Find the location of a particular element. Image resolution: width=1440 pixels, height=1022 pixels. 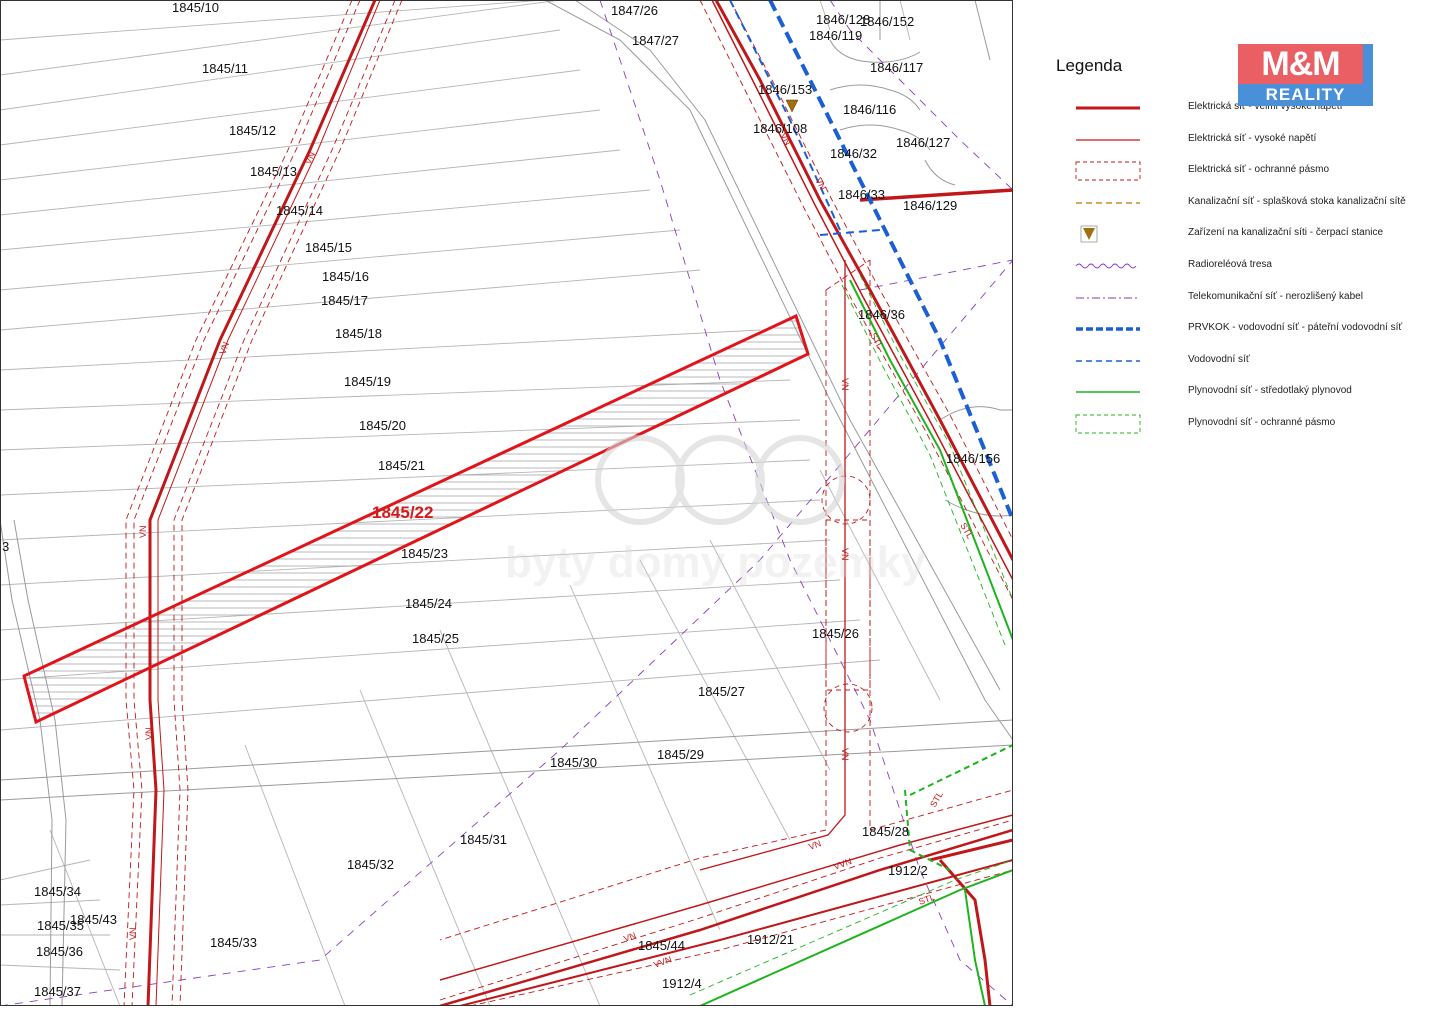

parcel-label: 1845/14 is located at coordinates (299, 210).